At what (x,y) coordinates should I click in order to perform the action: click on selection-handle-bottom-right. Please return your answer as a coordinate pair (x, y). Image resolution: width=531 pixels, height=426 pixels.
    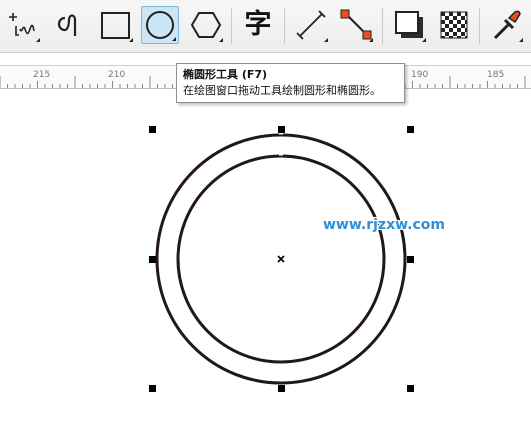
    Looking at the image, I should click on (410, 388).